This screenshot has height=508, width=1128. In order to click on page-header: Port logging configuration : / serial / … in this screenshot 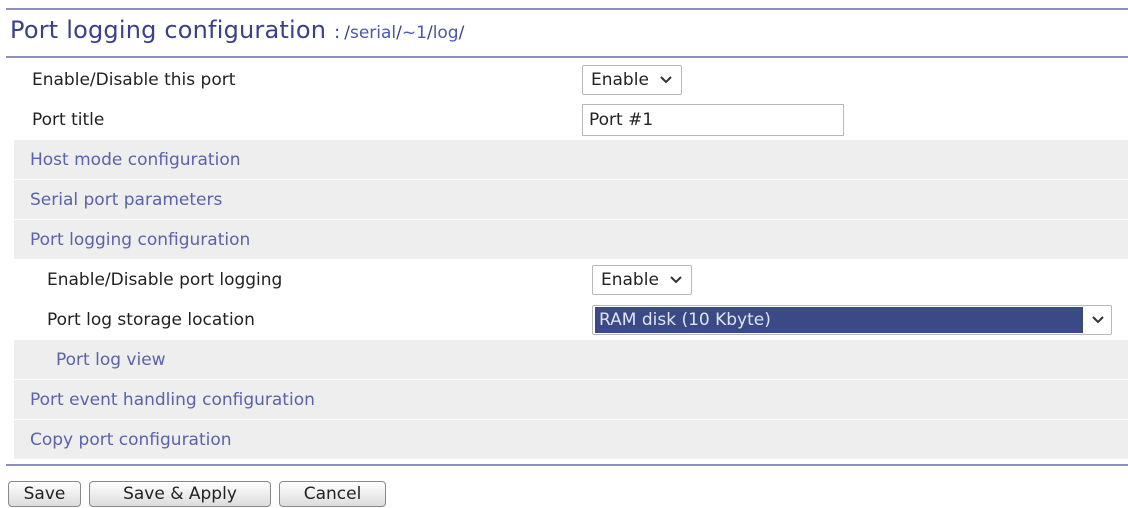, I will do `click(237, 33)`.